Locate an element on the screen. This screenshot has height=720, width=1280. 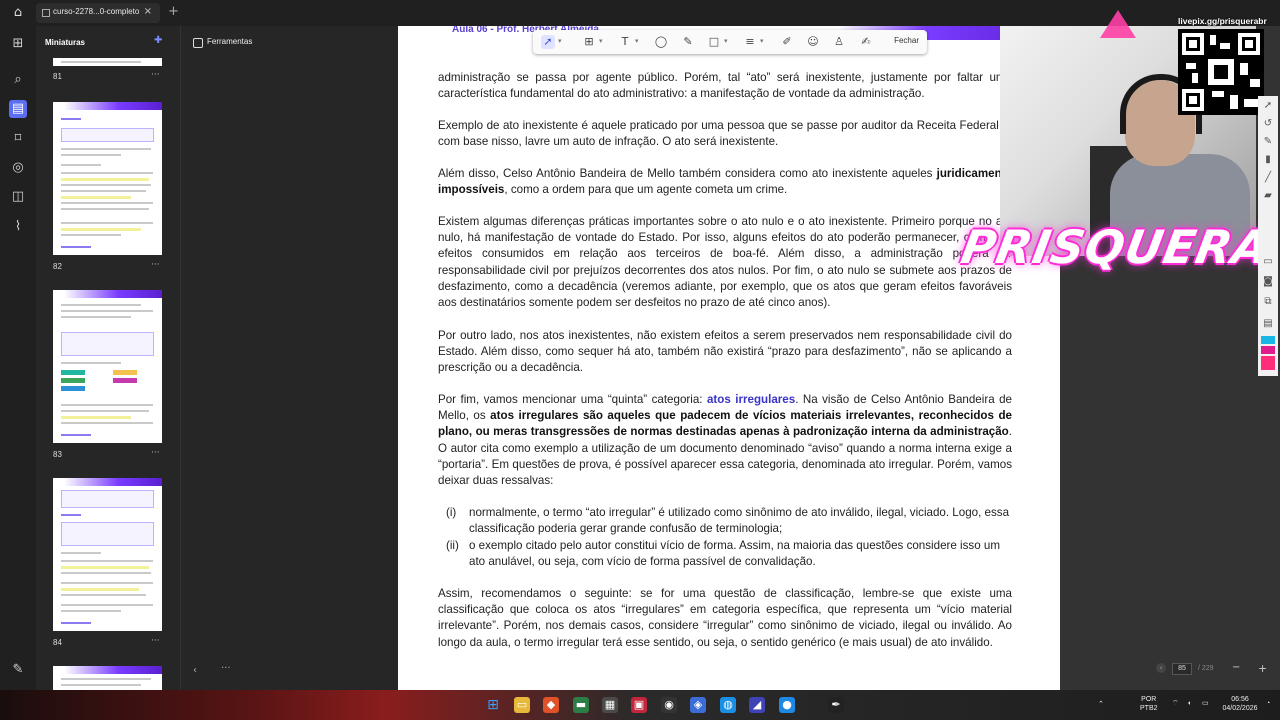
windows-start-icon: ⊞ is located at coordinates (493, 705).